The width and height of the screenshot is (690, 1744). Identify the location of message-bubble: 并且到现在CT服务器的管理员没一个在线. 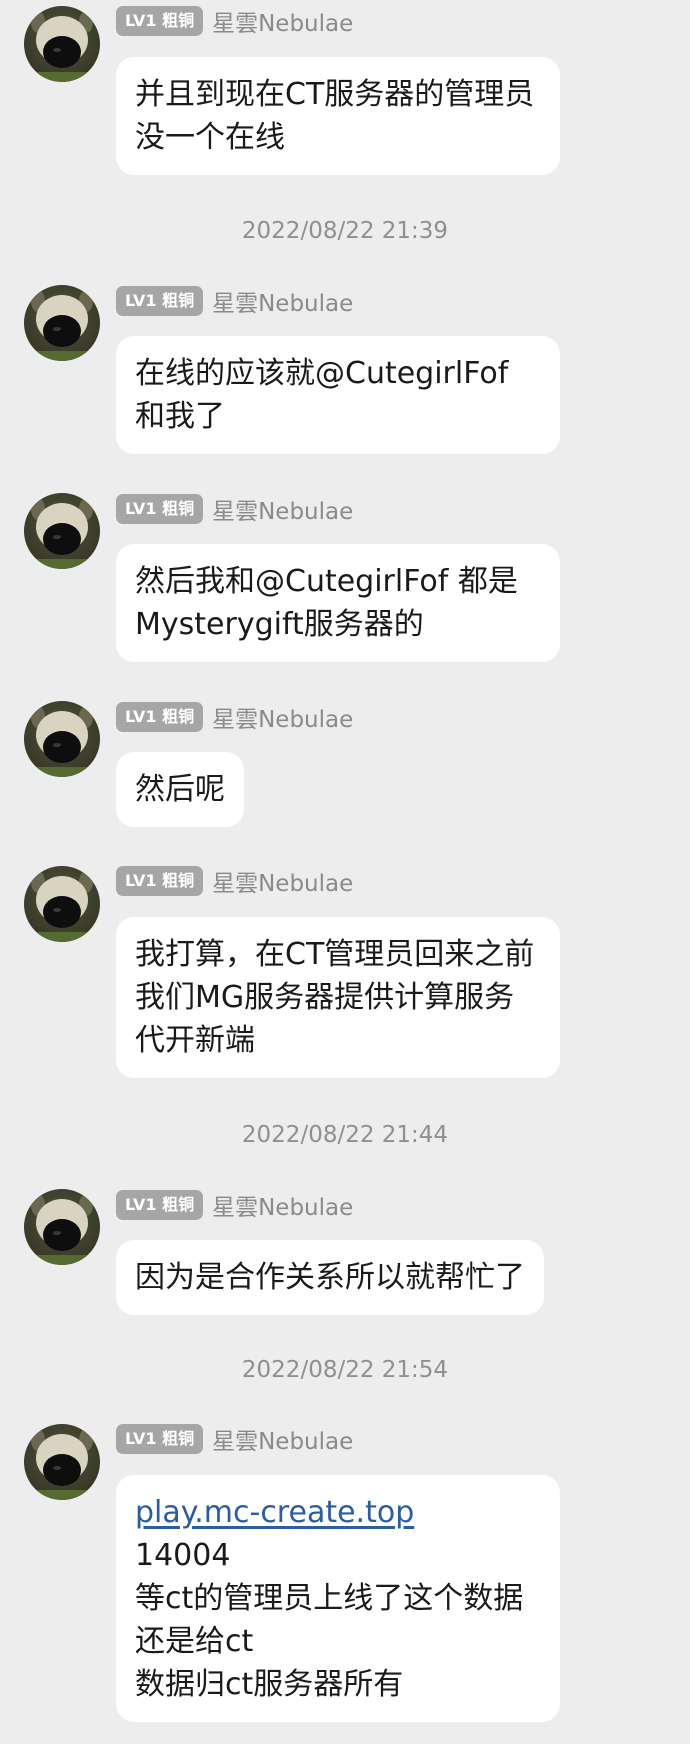
(338, 116).